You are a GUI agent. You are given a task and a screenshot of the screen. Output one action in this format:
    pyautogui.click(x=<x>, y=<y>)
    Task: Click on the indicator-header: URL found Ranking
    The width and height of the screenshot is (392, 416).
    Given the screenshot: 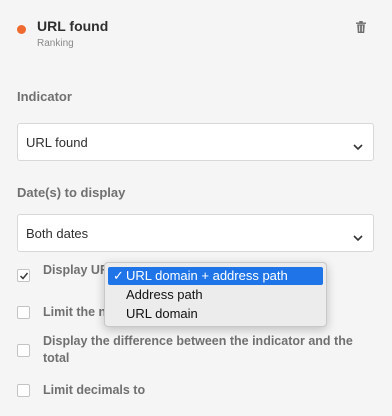 What is the action you would take?
    pyautogui.click(x=196, y=30)
    